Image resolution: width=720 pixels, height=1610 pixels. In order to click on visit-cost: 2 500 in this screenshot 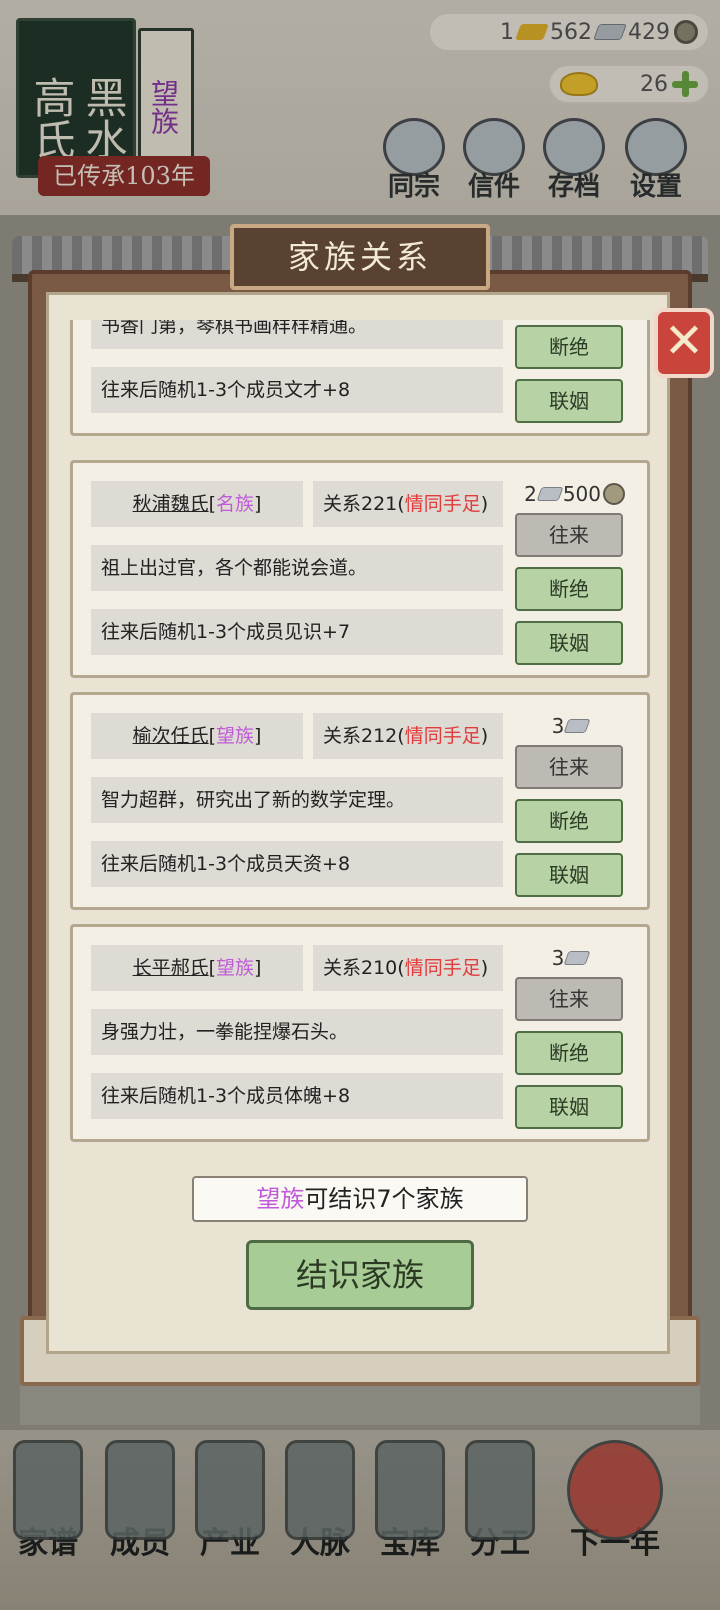, I will do `click(570, 494)`.